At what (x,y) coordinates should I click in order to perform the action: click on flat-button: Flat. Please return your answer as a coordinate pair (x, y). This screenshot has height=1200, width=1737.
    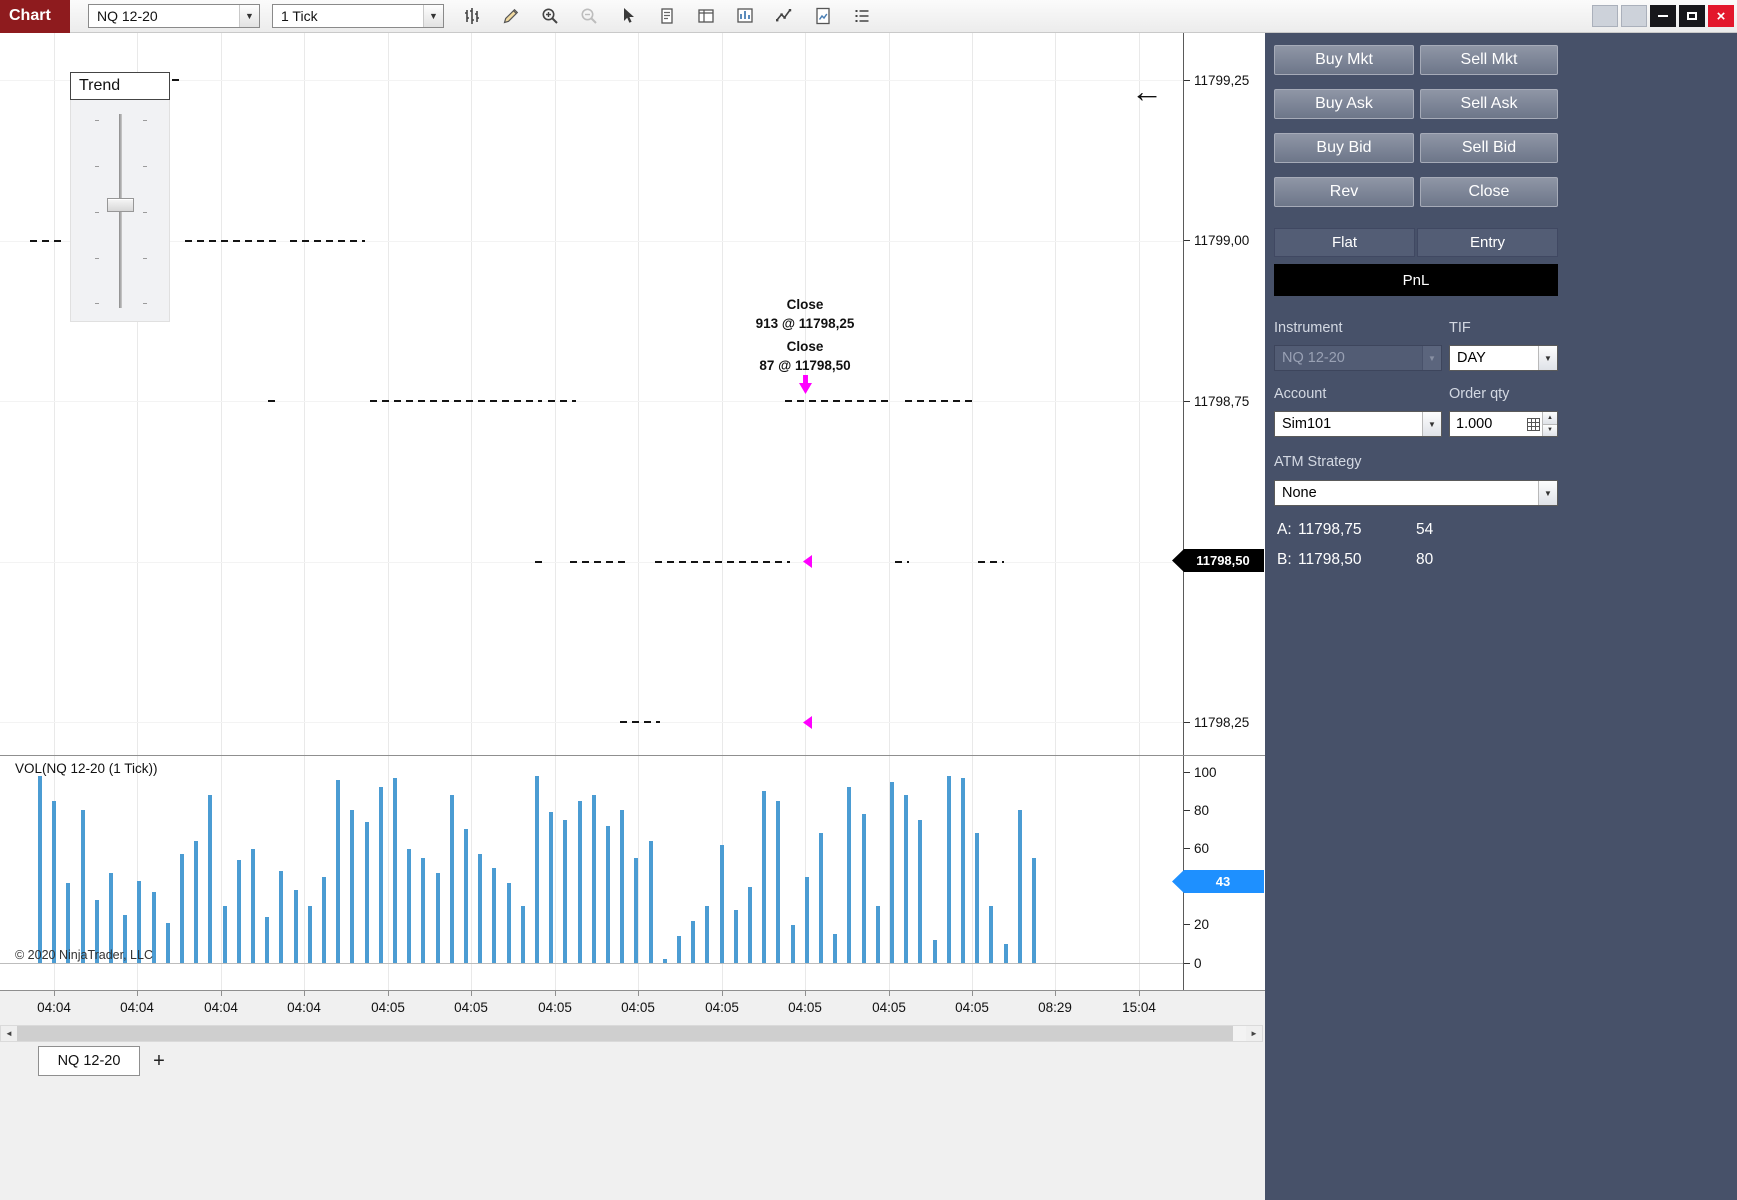
    Looking at the image, I should click on (1344, 242).